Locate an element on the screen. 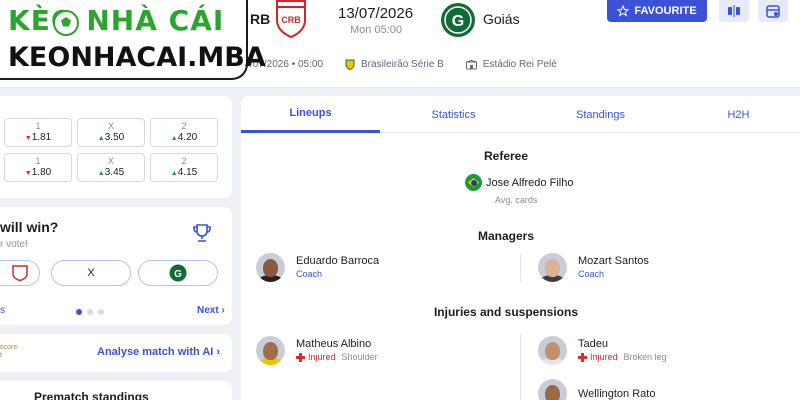 The image size is (800, 400). injured-player-name: Tadeu is located at coordinates (593, 344).